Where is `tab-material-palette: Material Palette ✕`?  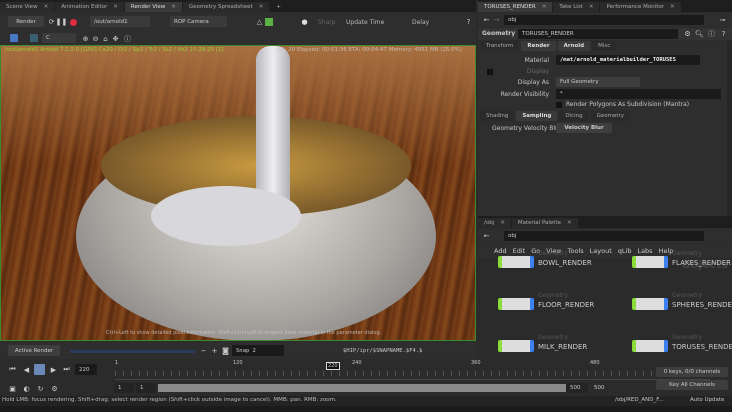 tab-material-palette: Material Palette ✕ is located at coordinates (544, 223).